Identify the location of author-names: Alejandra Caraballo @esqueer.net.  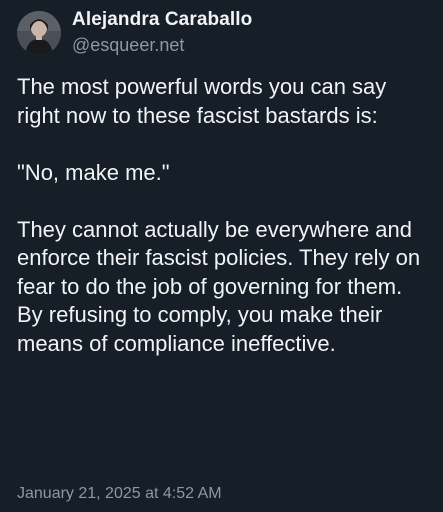
(162, 32).